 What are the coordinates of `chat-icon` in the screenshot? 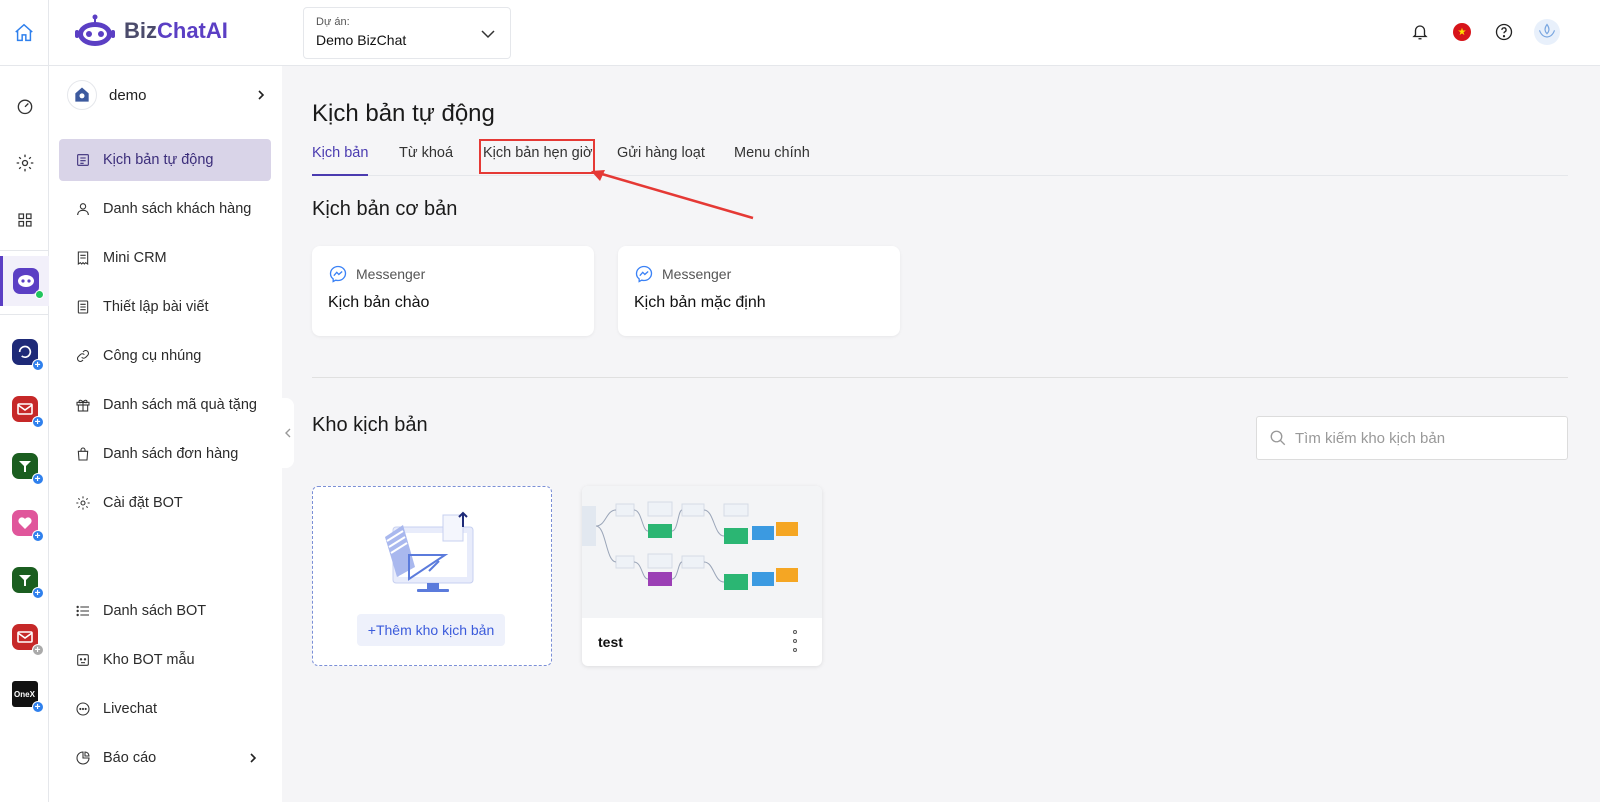 It's located at (83, 709).